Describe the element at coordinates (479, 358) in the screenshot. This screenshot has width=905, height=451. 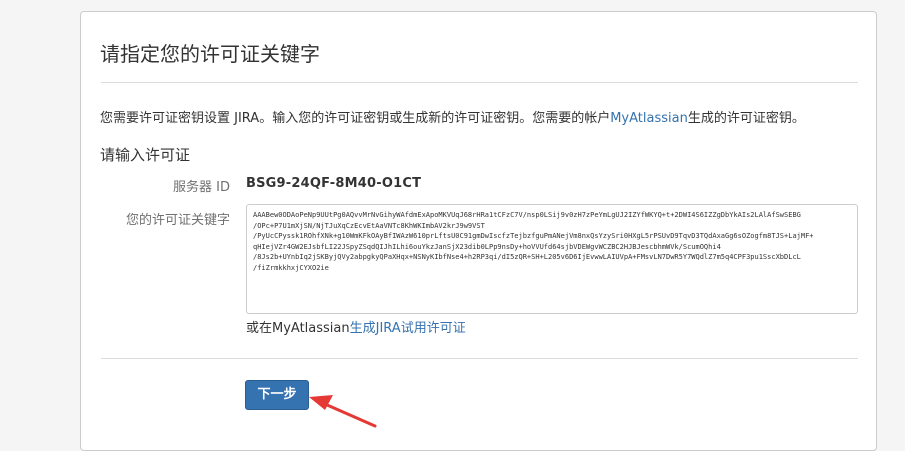
I see `divider-bottom` at that location.